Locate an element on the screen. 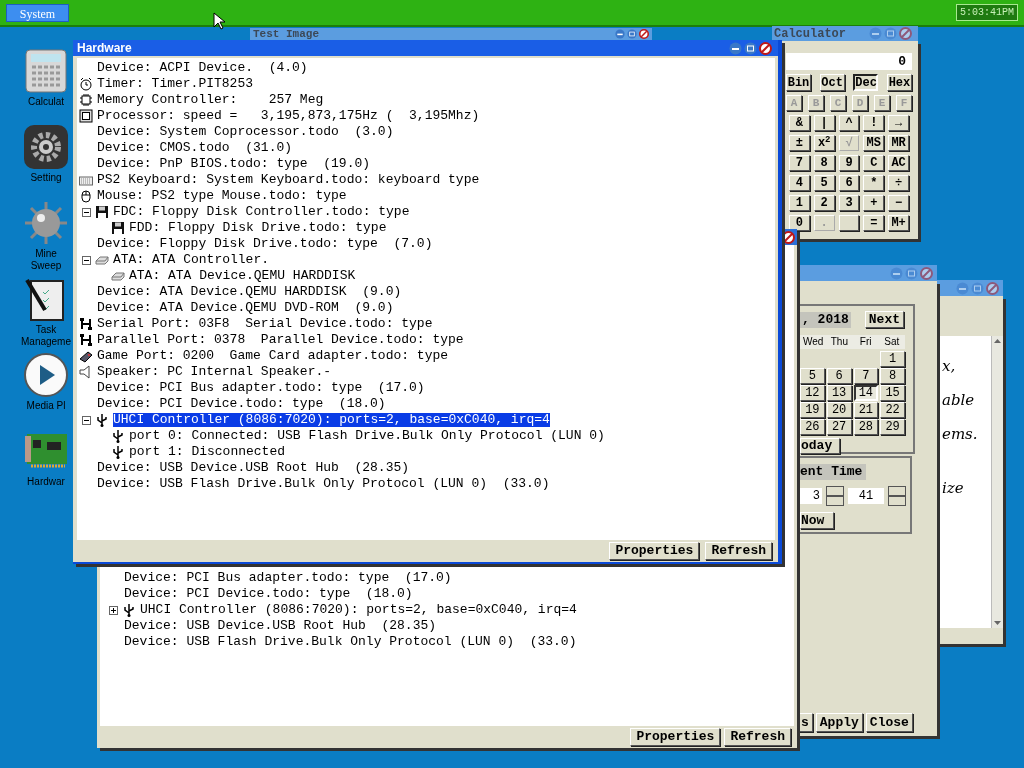  dialog-button: Apply is located at coordinates (839, 722).